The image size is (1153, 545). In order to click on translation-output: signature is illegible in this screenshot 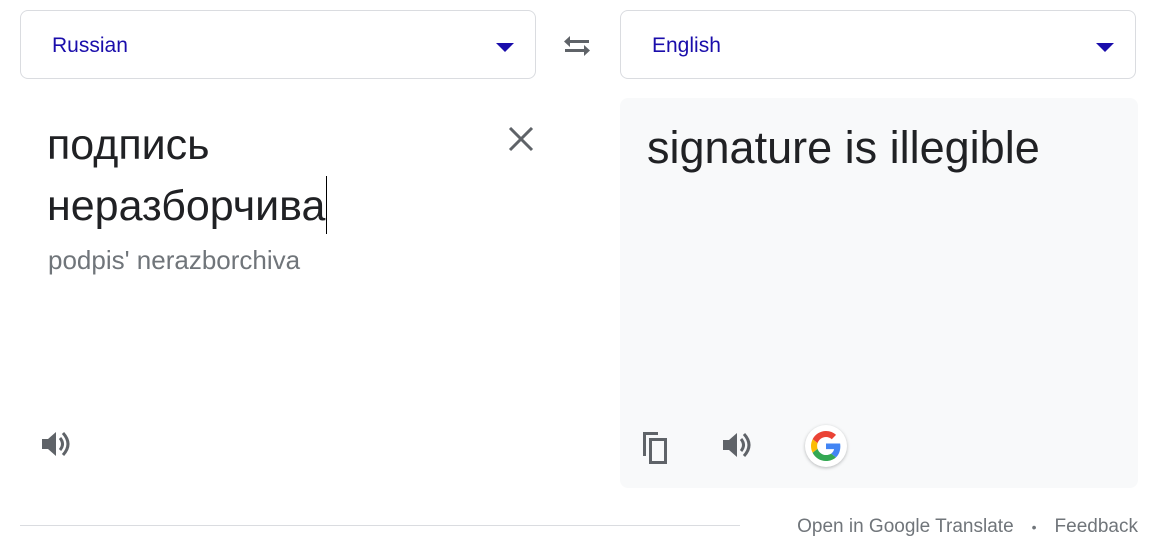, I will do `click(843, 147)`.